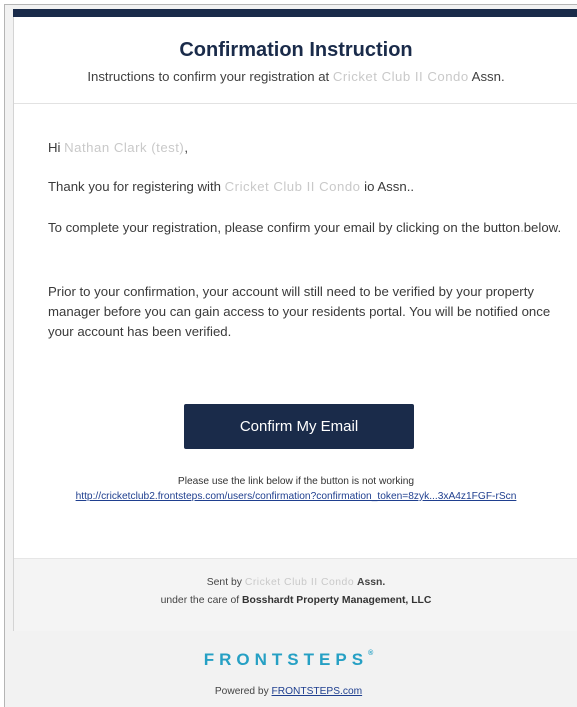  I want to click on sent-by-suffix: Assn., so click(371, 582).